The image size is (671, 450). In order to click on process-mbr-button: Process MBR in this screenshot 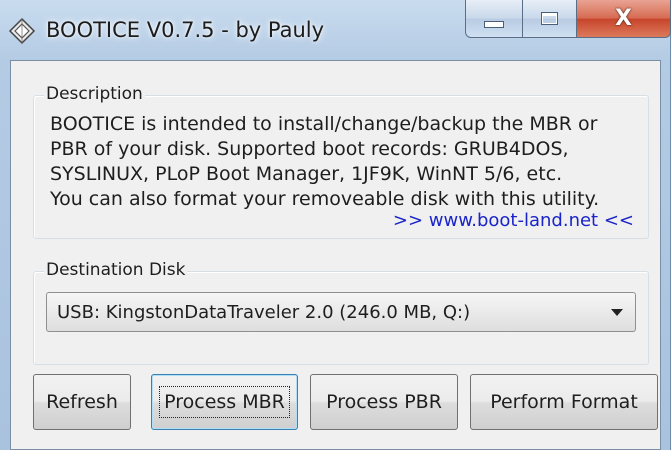, I will do `click(224, 402)`.